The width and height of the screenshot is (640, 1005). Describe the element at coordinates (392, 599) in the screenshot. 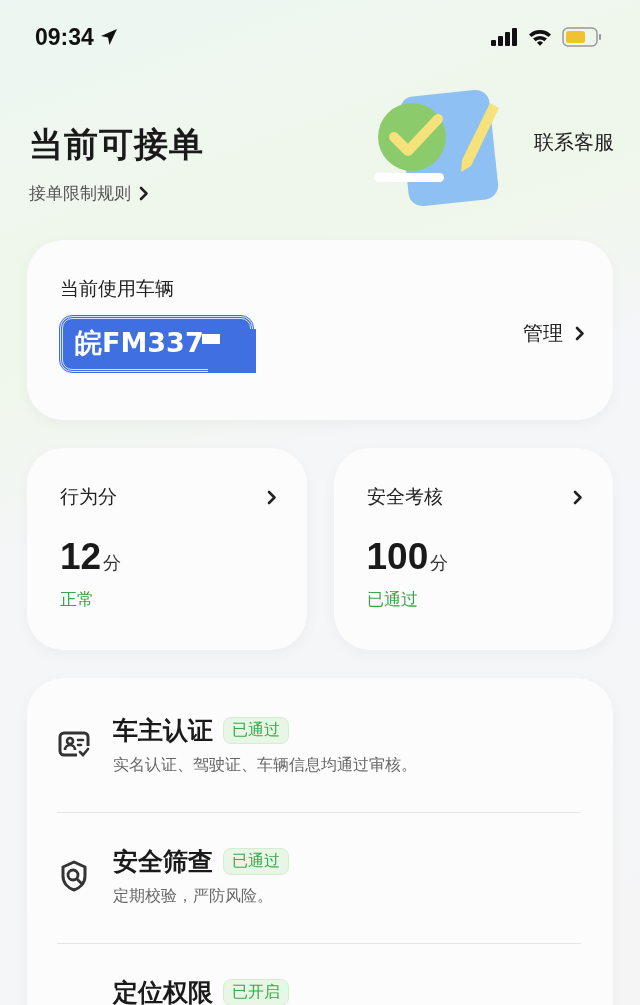

I see `score-status: 已通过` at that location.